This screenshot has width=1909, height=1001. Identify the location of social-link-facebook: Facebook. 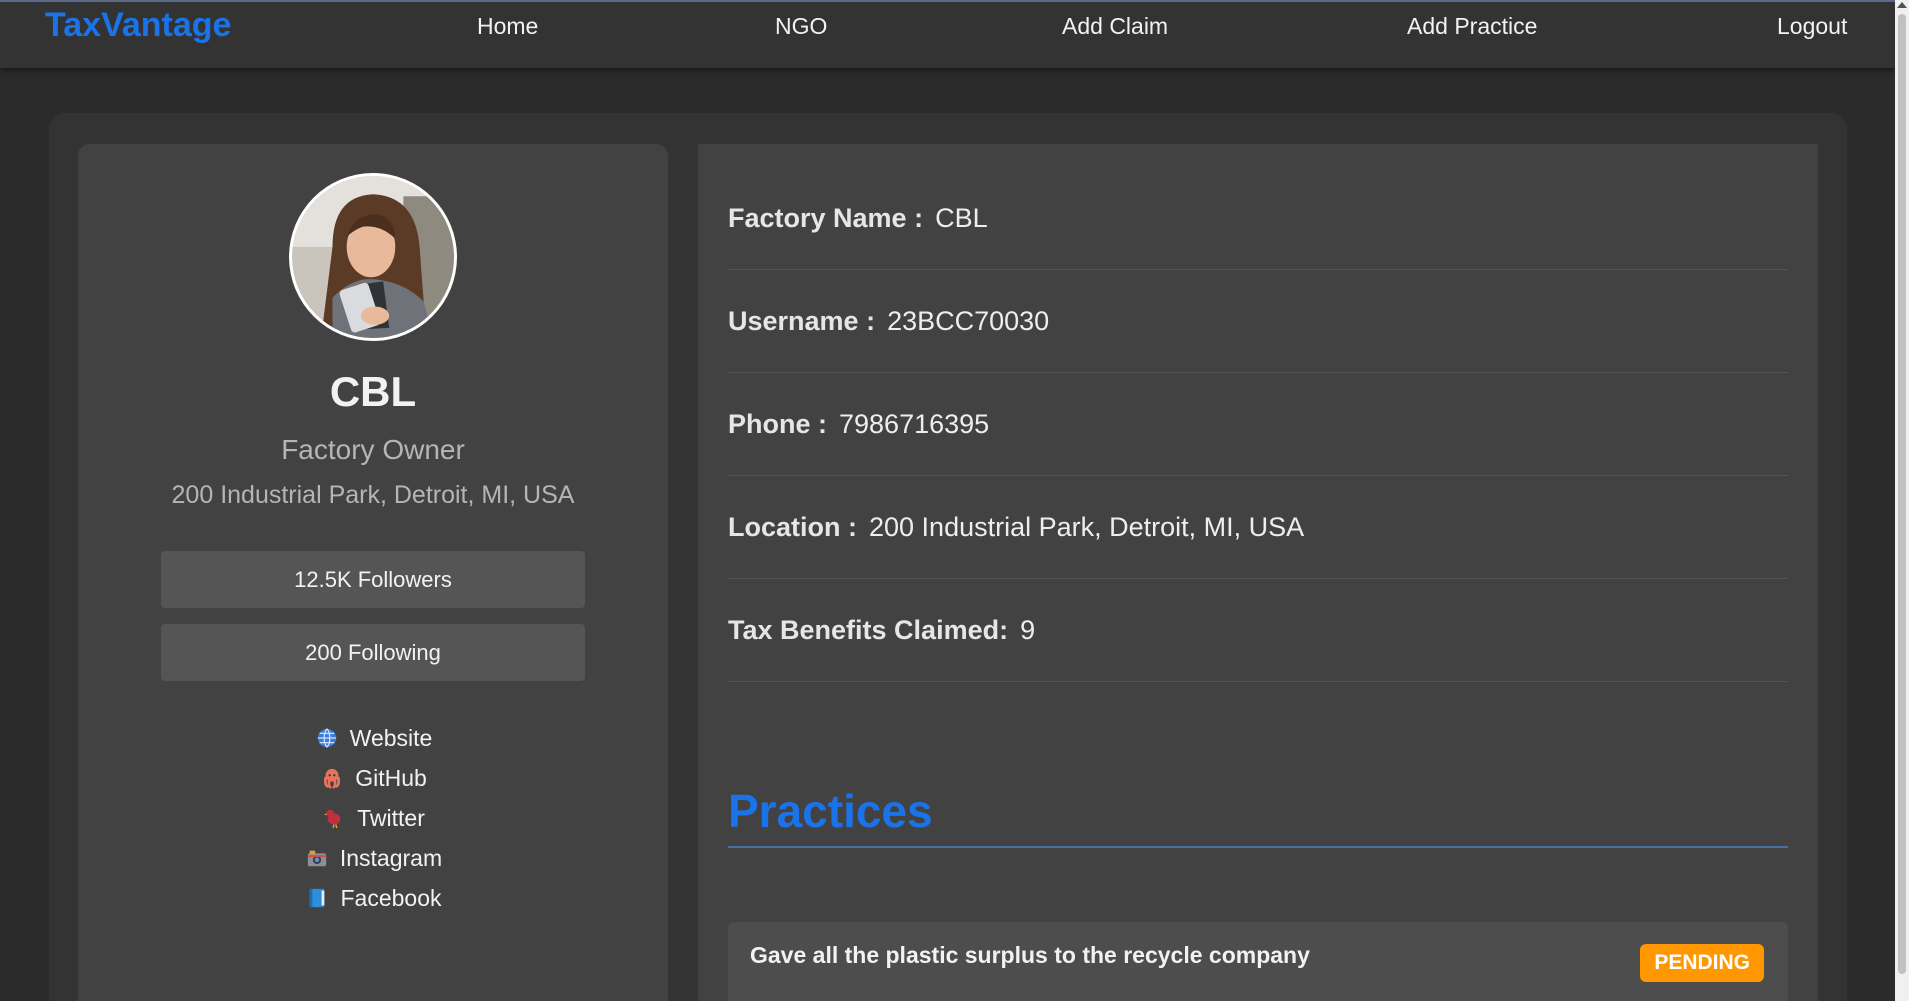
(373, 898).